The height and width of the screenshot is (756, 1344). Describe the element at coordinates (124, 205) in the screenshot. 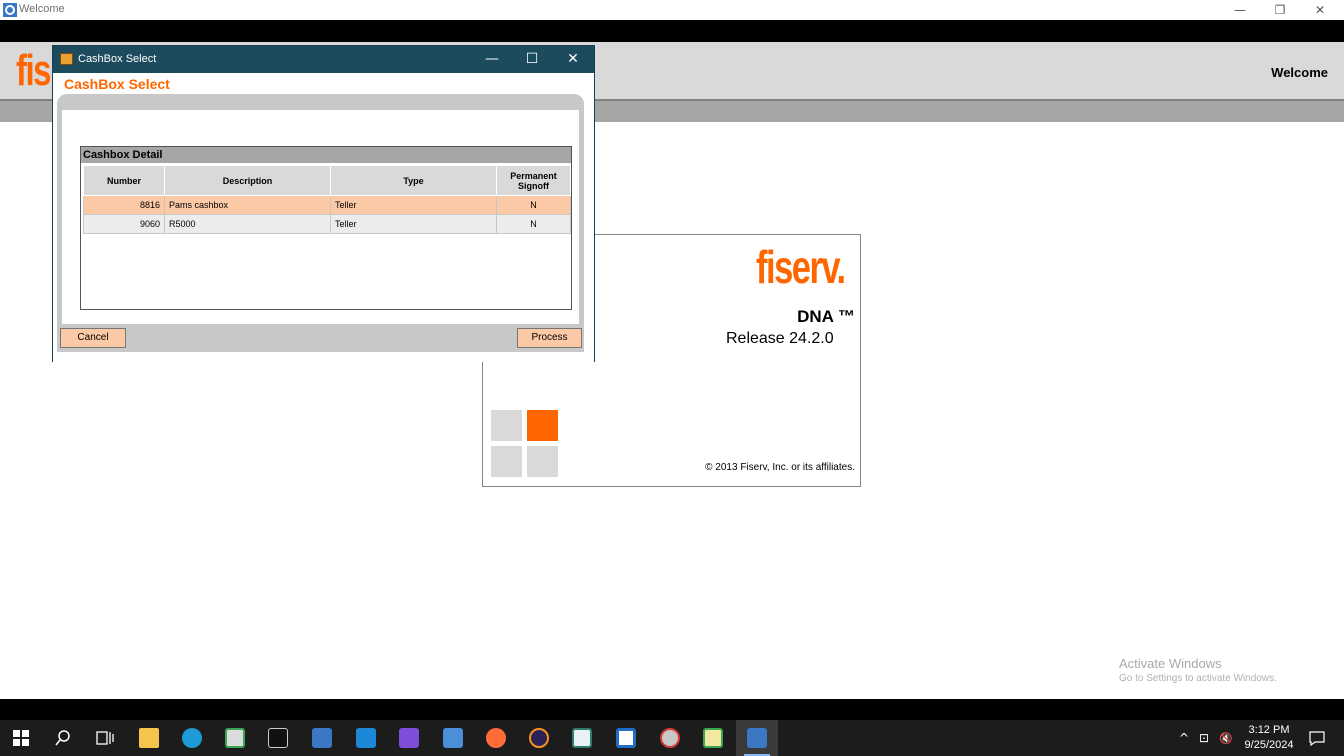

I see `cell-number: 8816` at that location.